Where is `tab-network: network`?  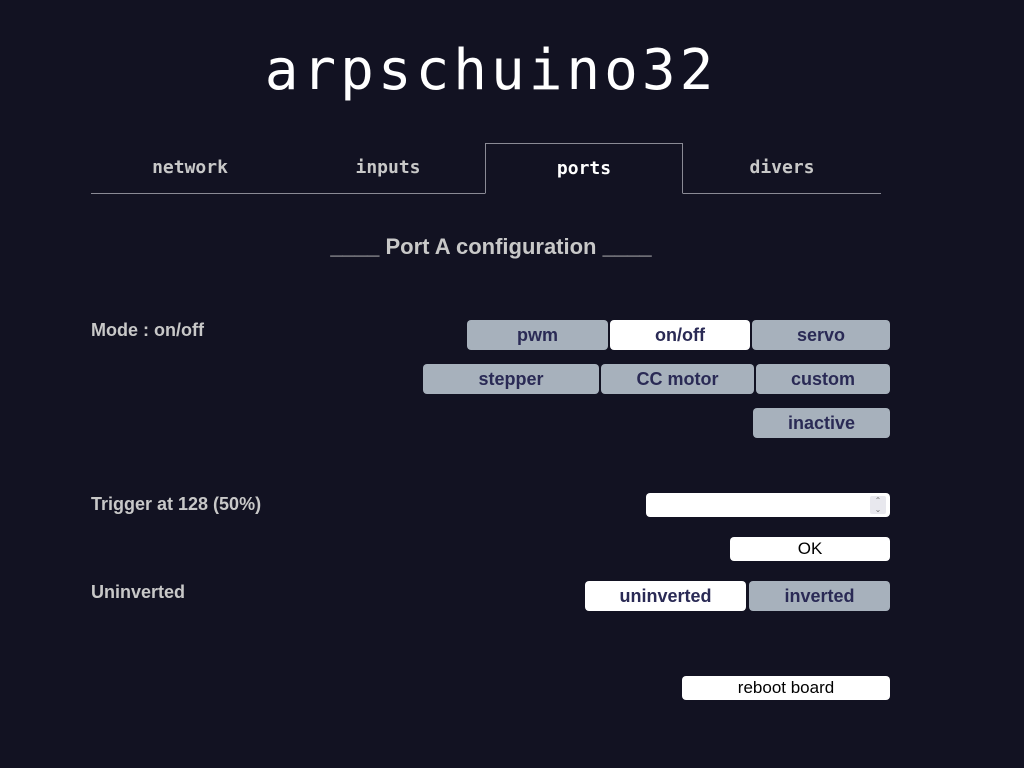 tab-network: network is located at coordinates (190, 168).